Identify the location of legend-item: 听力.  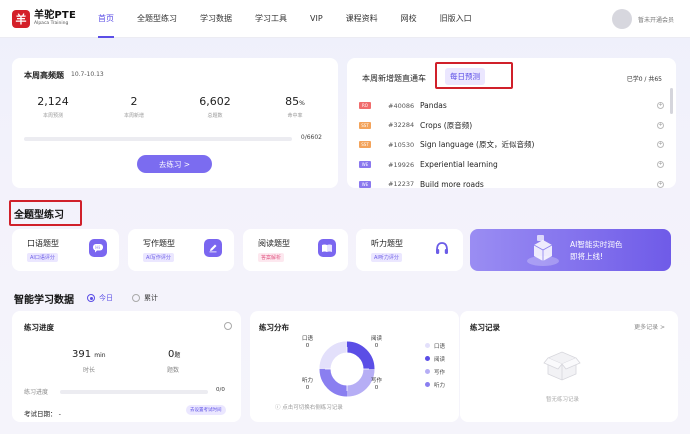
(435, 384).